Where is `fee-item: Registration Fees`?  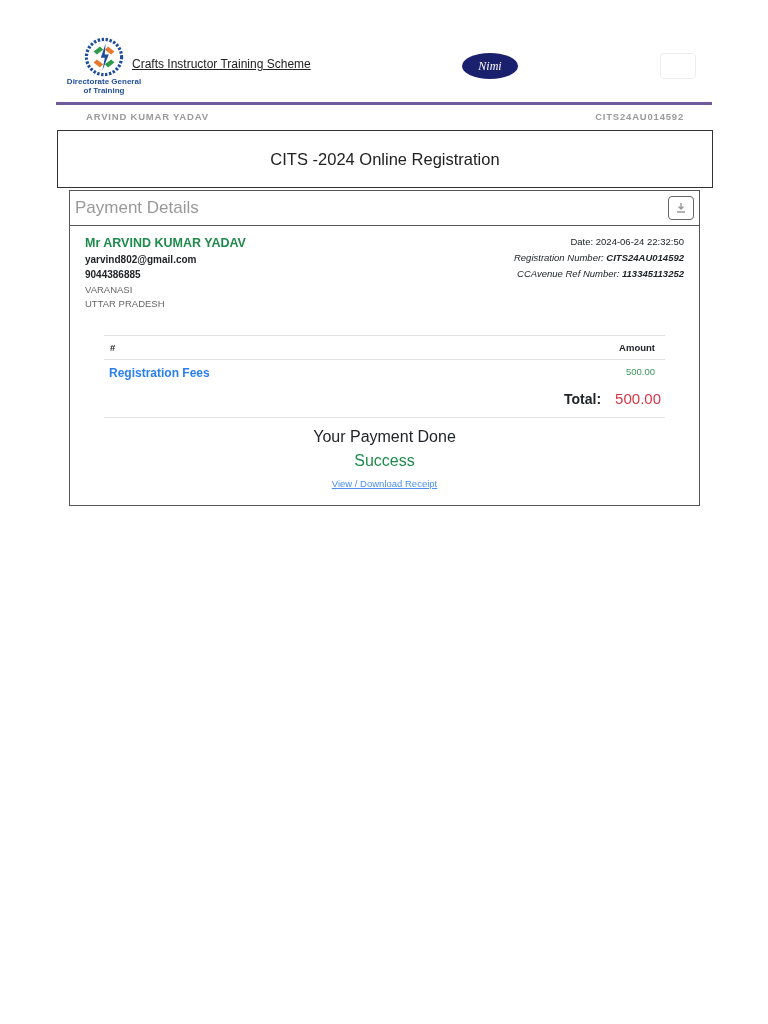 fee-item: Registration Fees is located at coordinates (159, 373).